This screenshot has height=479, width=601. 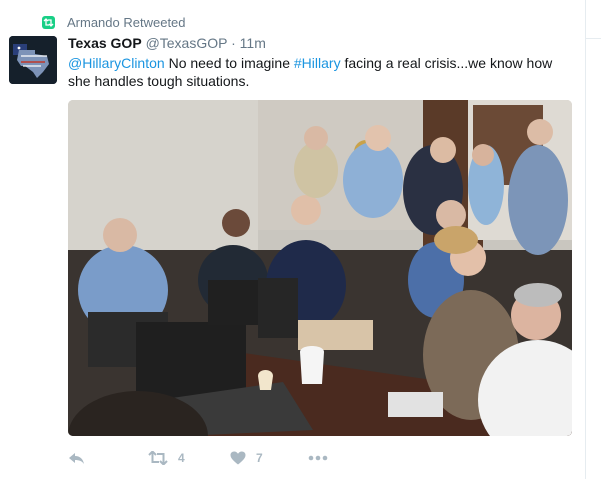 I want to click on author-name: Texas GOP, so click(x=105, y=43).